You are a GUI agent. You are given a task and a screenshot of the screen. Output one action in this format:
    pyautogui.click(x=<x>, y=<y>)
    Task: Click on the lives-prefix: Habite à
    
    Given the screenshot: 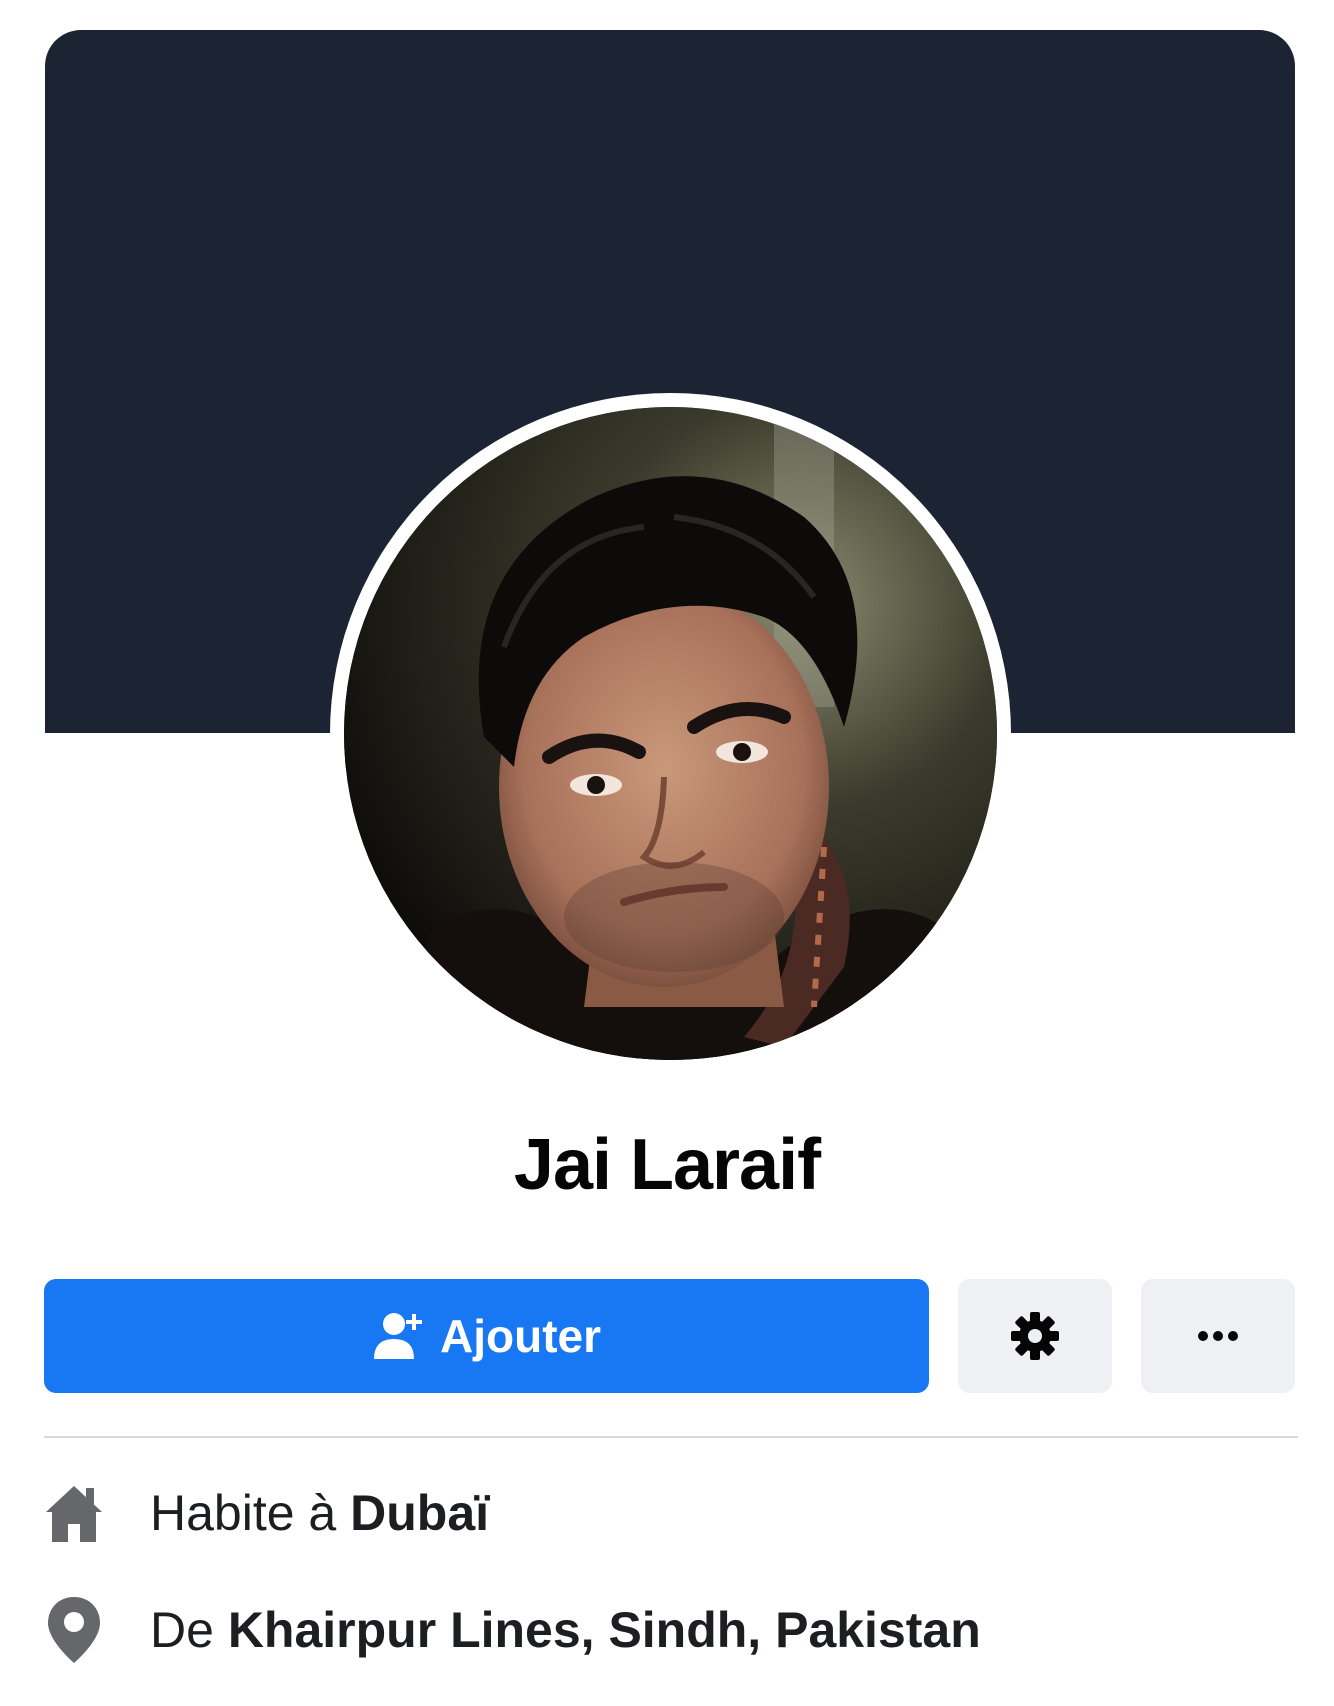 What is the action you would take?
    pyautogui.click(x=243, y=1513)
    